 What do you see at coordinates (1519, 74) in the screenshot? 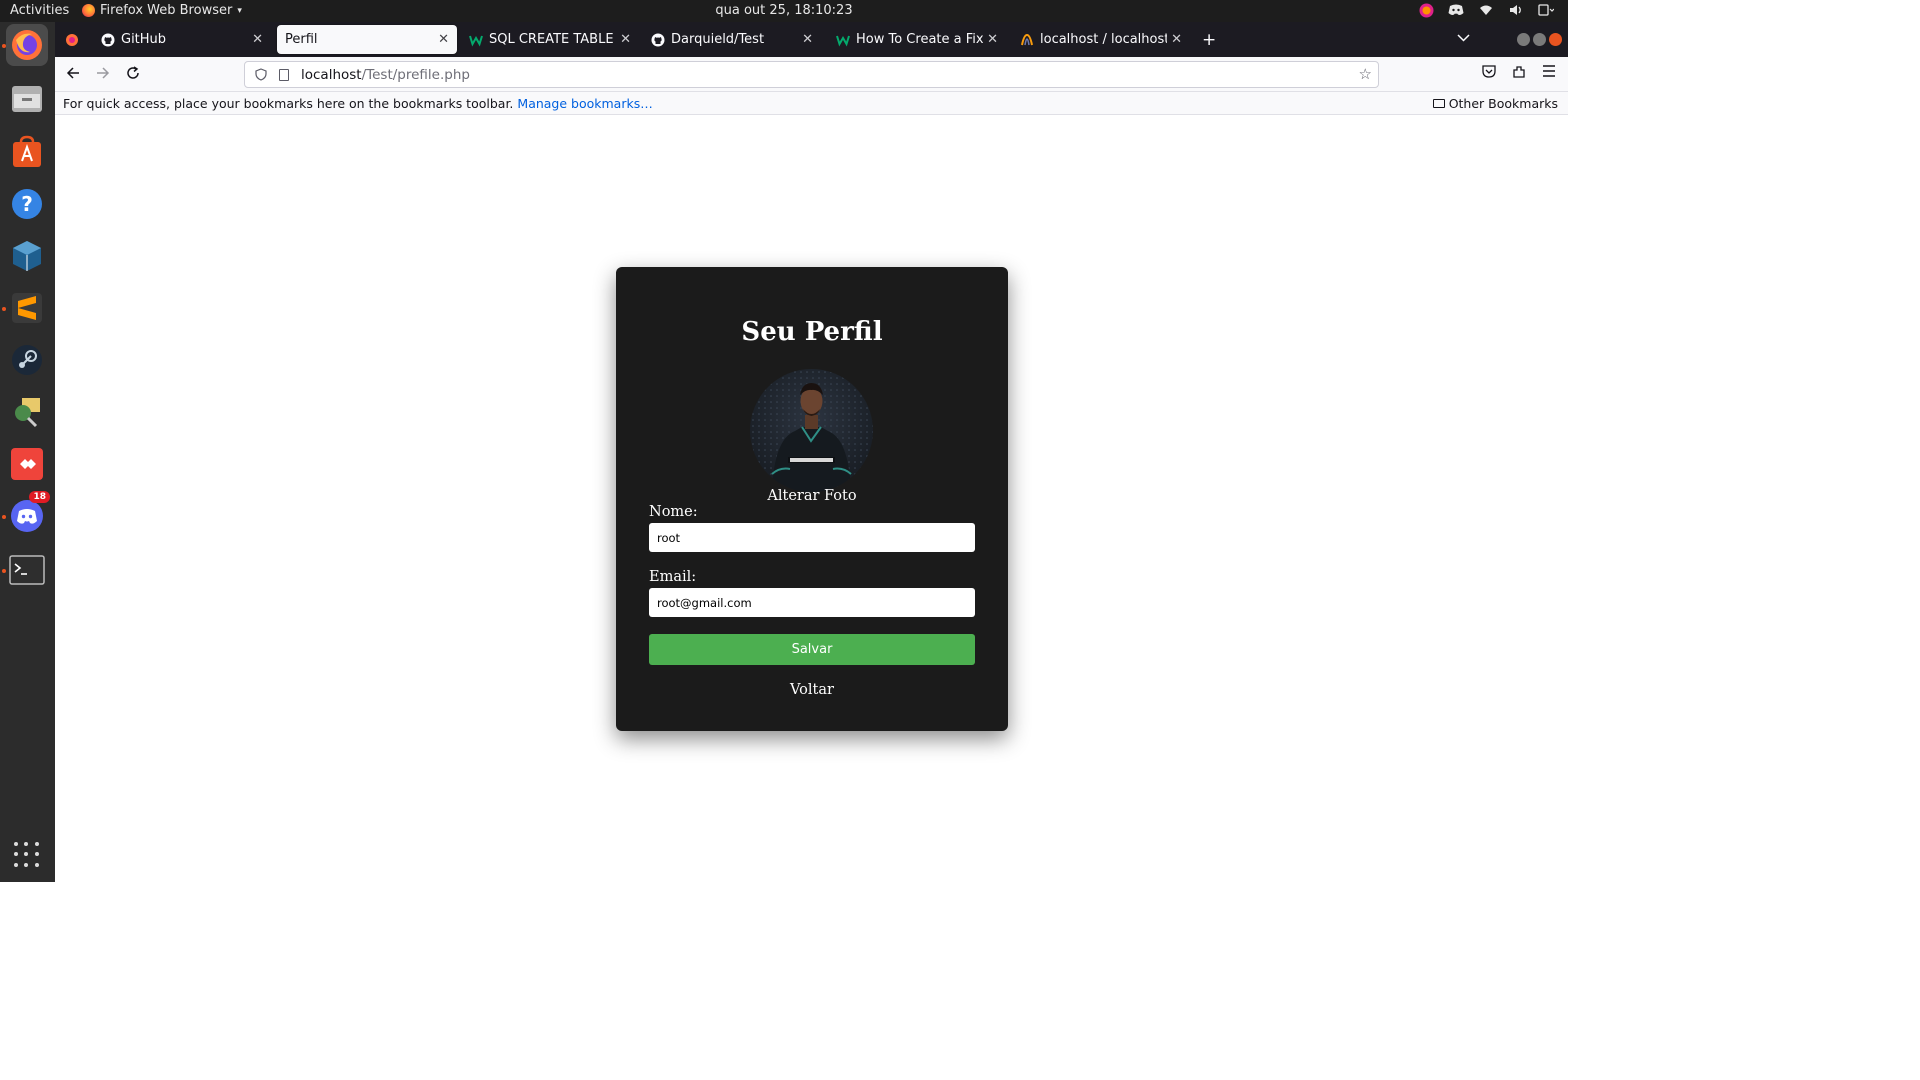
I see `extensions-icon` at bounding box center [1519, 74].